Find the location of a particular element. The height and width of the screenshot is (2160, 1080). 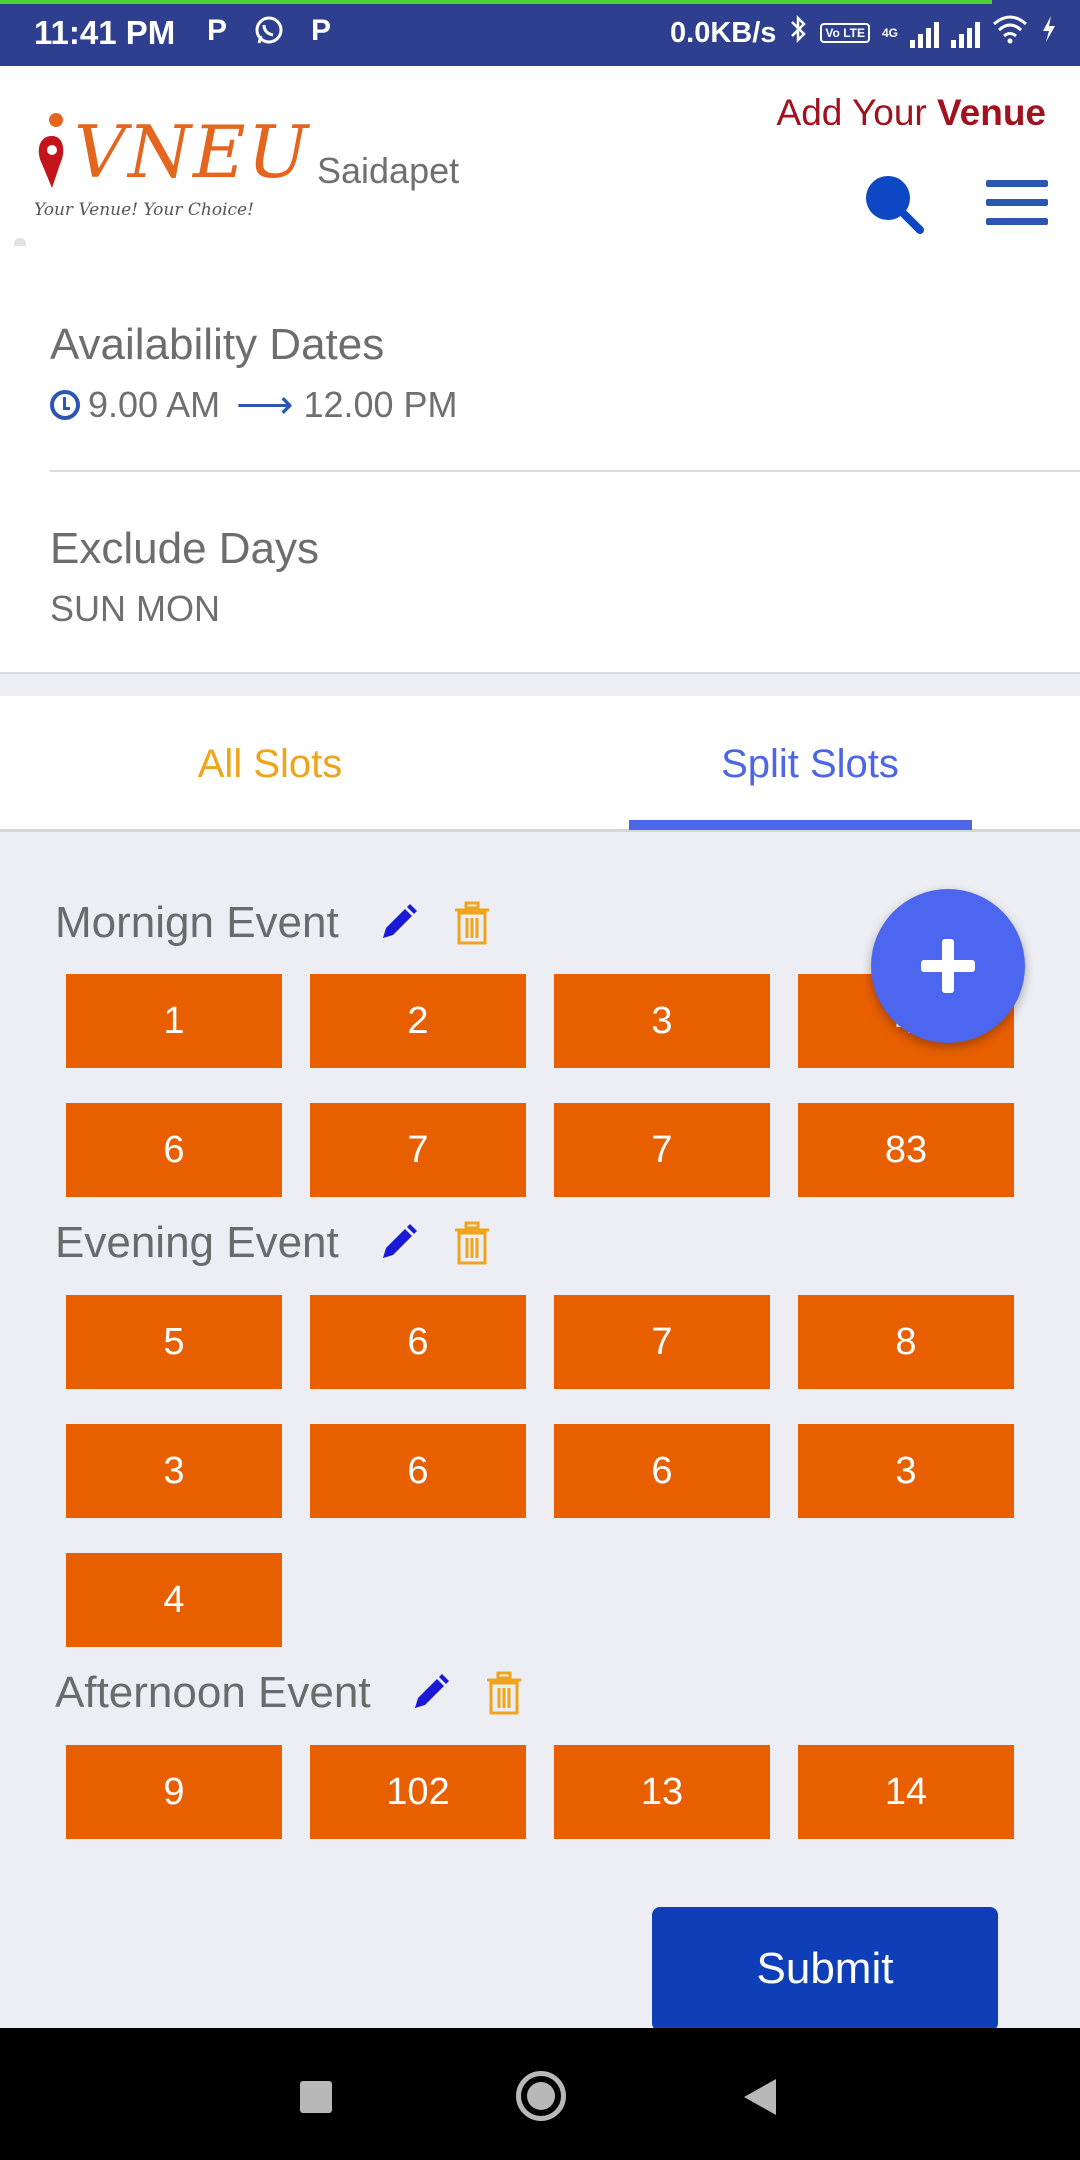

volte-icon: Vo LTE is located at coordinates (845, 33).